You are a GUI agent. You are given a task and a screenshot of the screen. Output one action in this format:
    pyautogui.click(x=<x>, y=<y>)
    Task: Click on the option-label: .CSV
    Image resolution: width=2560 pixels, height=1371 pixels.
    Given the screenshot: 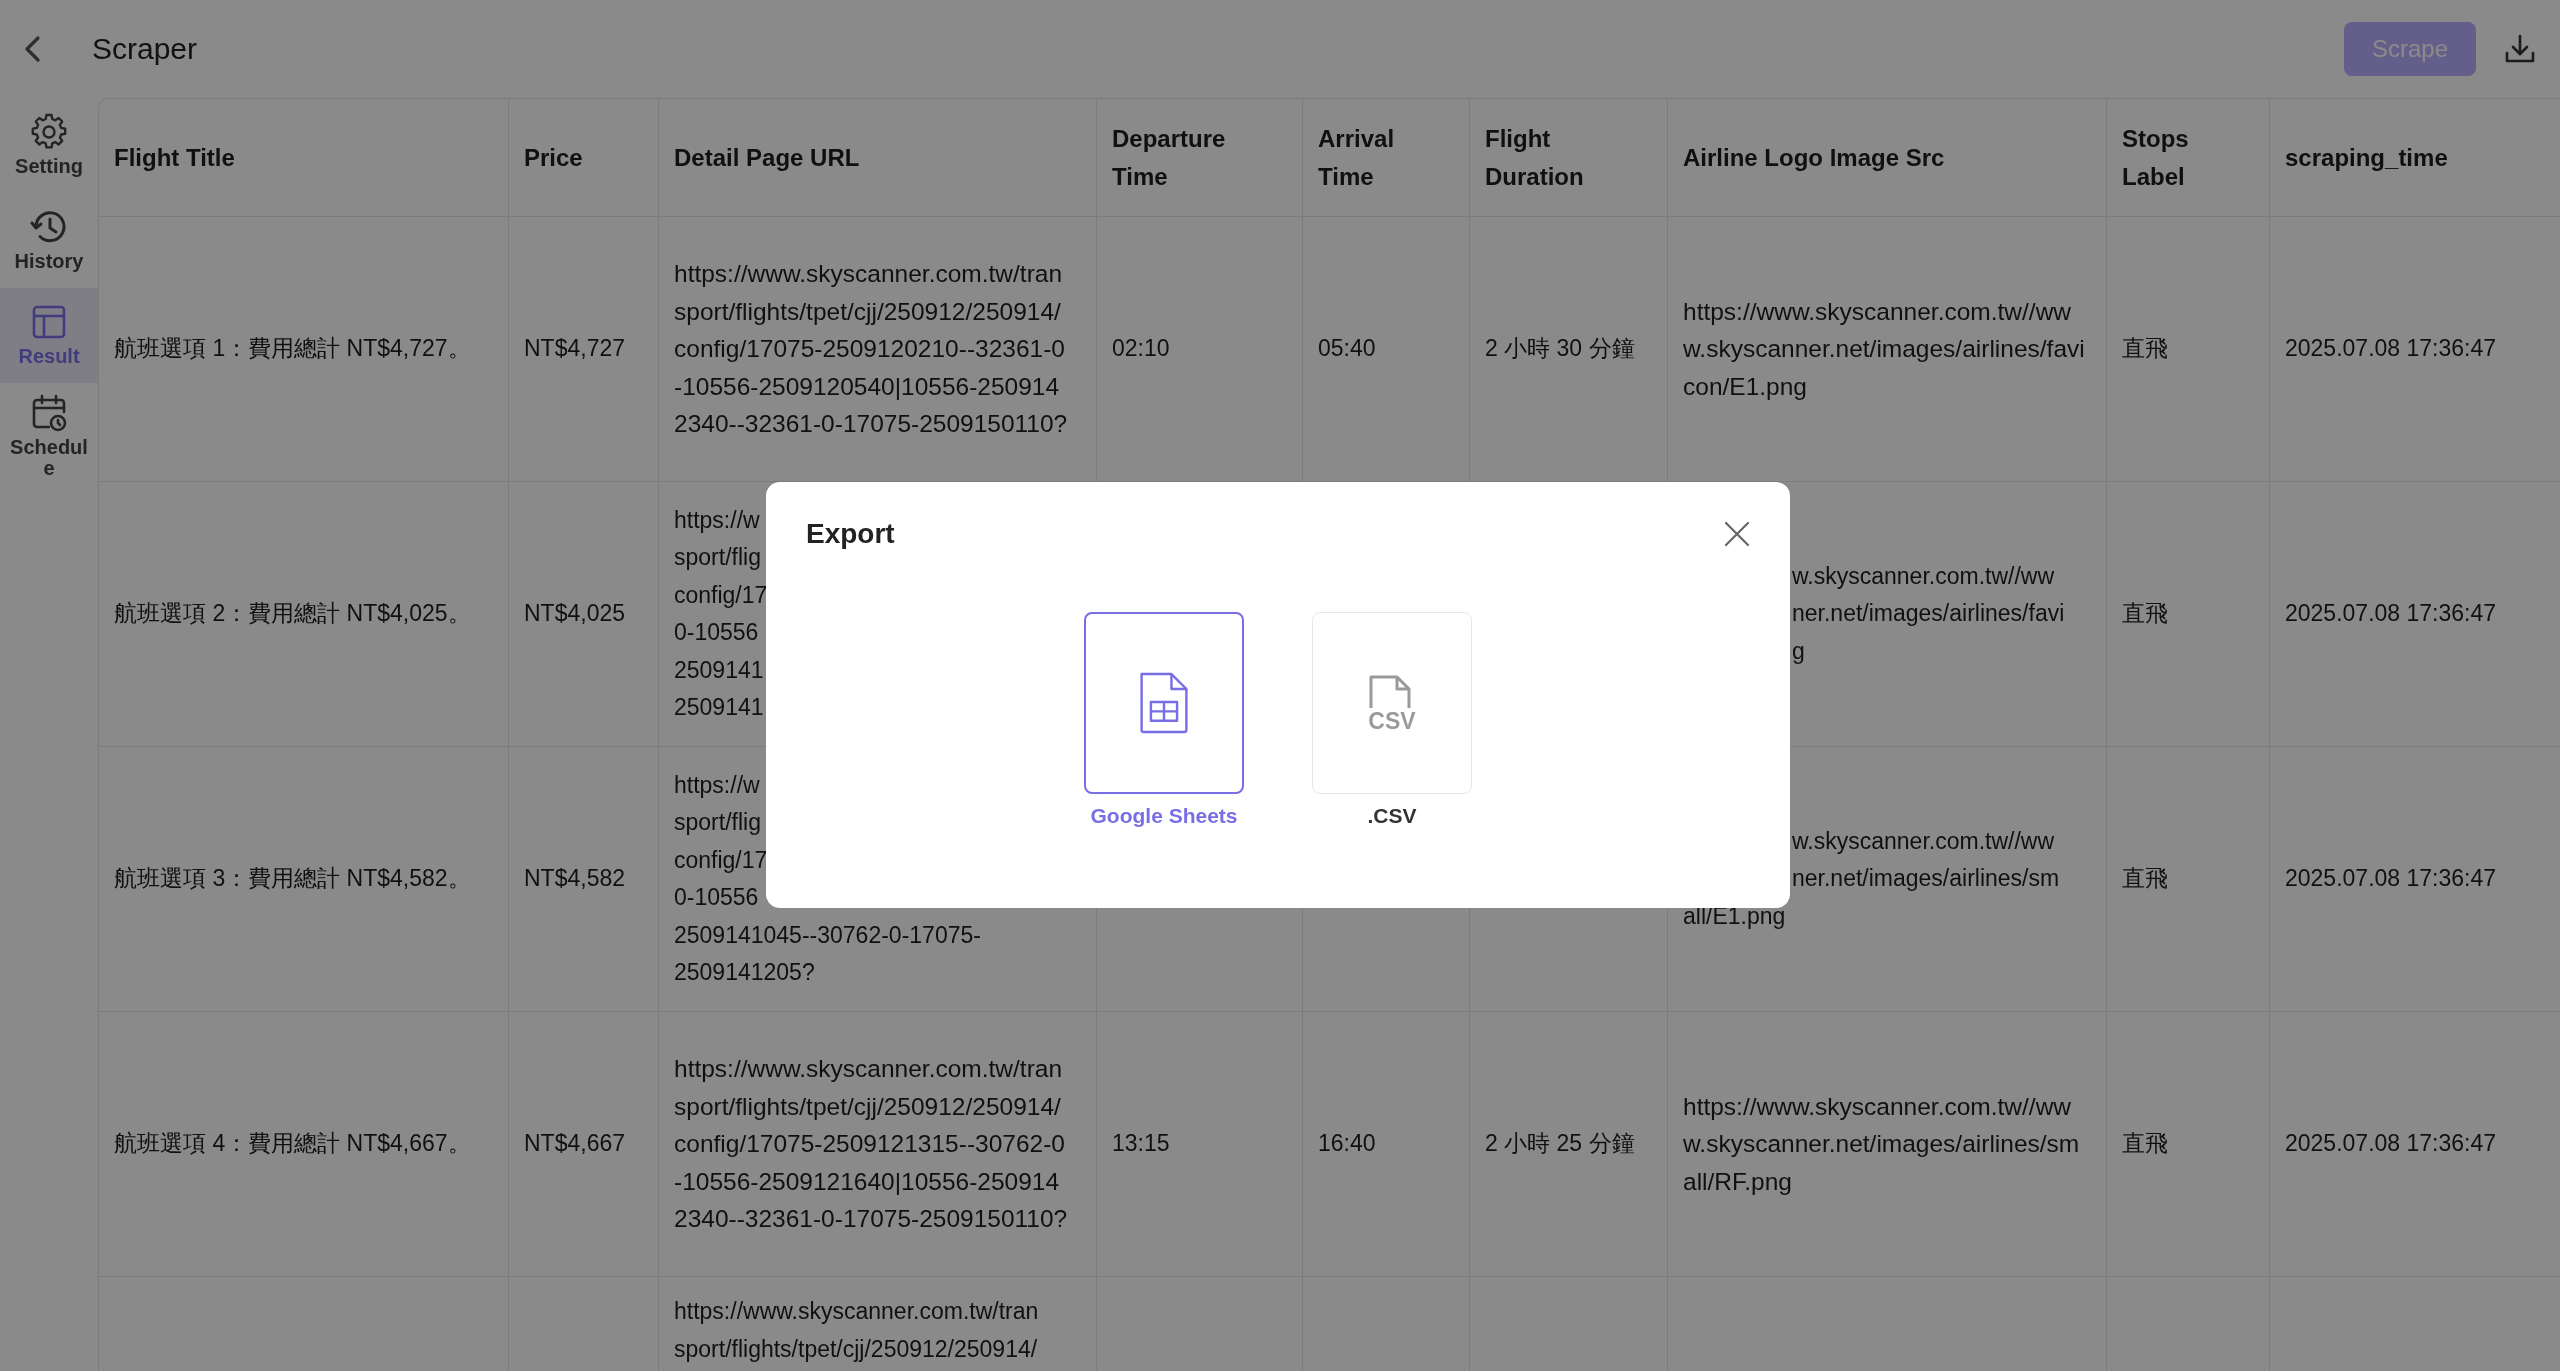 What is the action you would take?
    pyautogui.click(x=1392, y=816)
    